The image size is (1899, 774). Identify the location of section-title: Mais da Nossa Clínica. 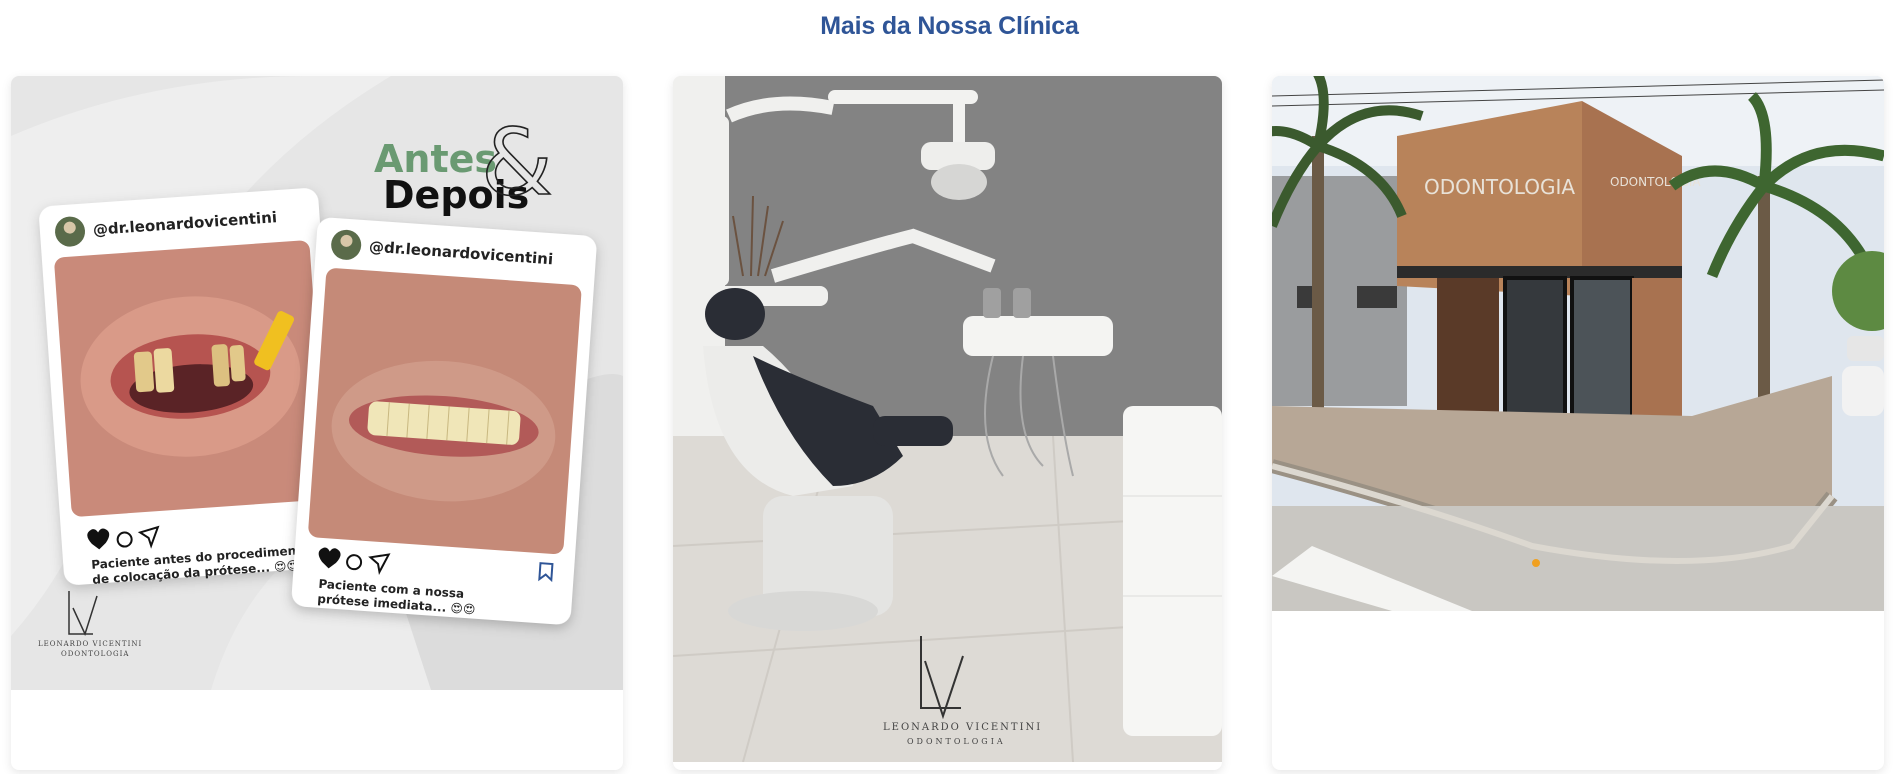
(949, 26).